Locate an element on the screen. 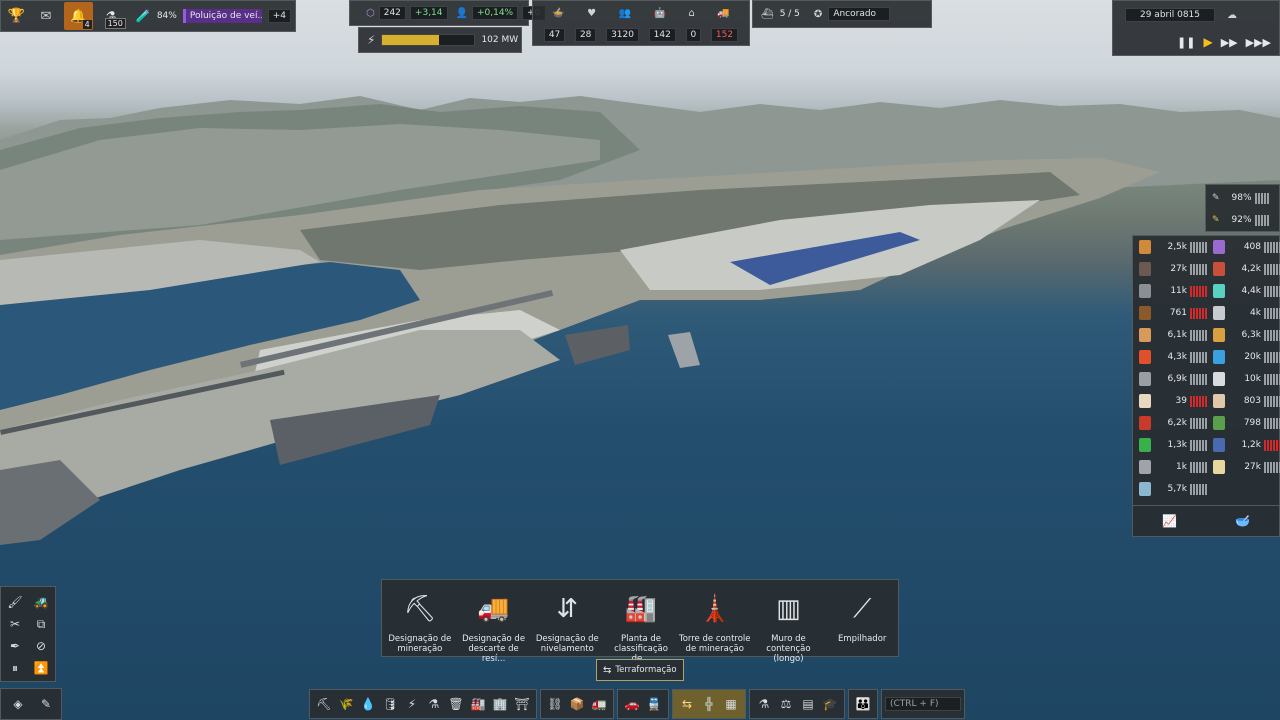 Image resolution: width=1280 pixels, height=720 pixels. resource-row: 761 is located at coordinates (1170, 313).